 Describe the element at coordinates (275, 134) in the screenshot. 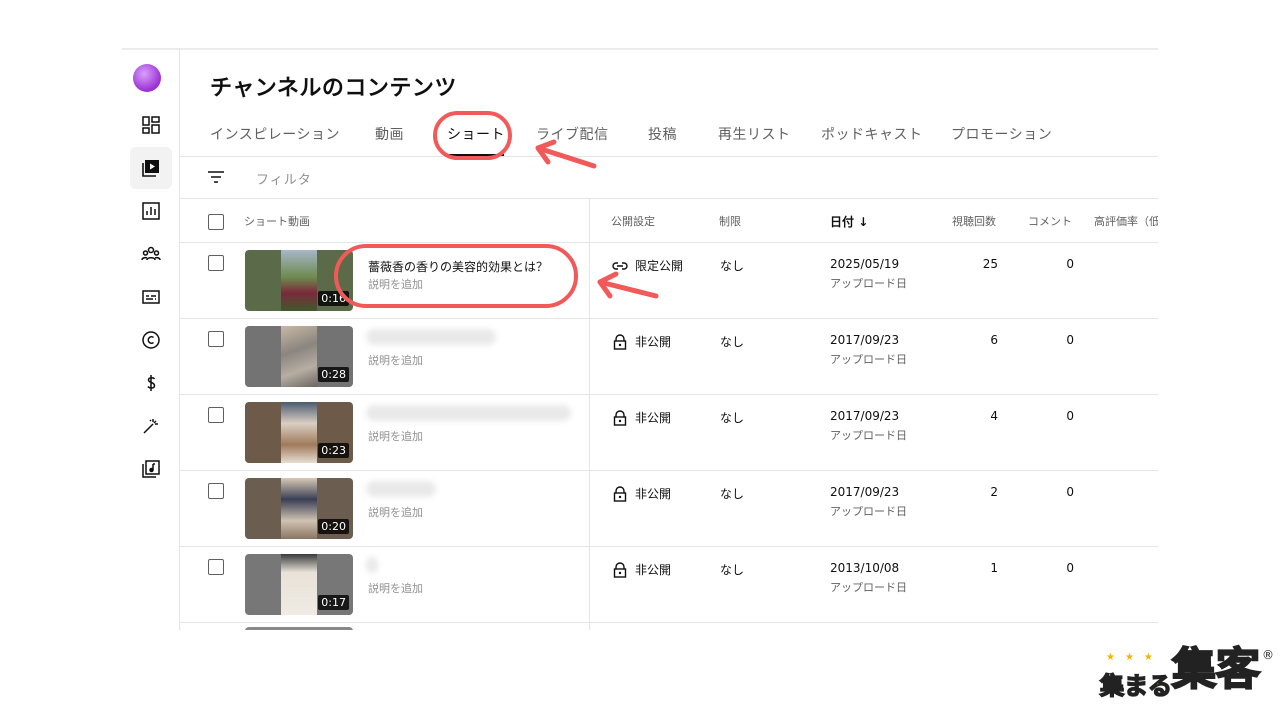

I see `tab-inspiration: インスピレーション` at that location.